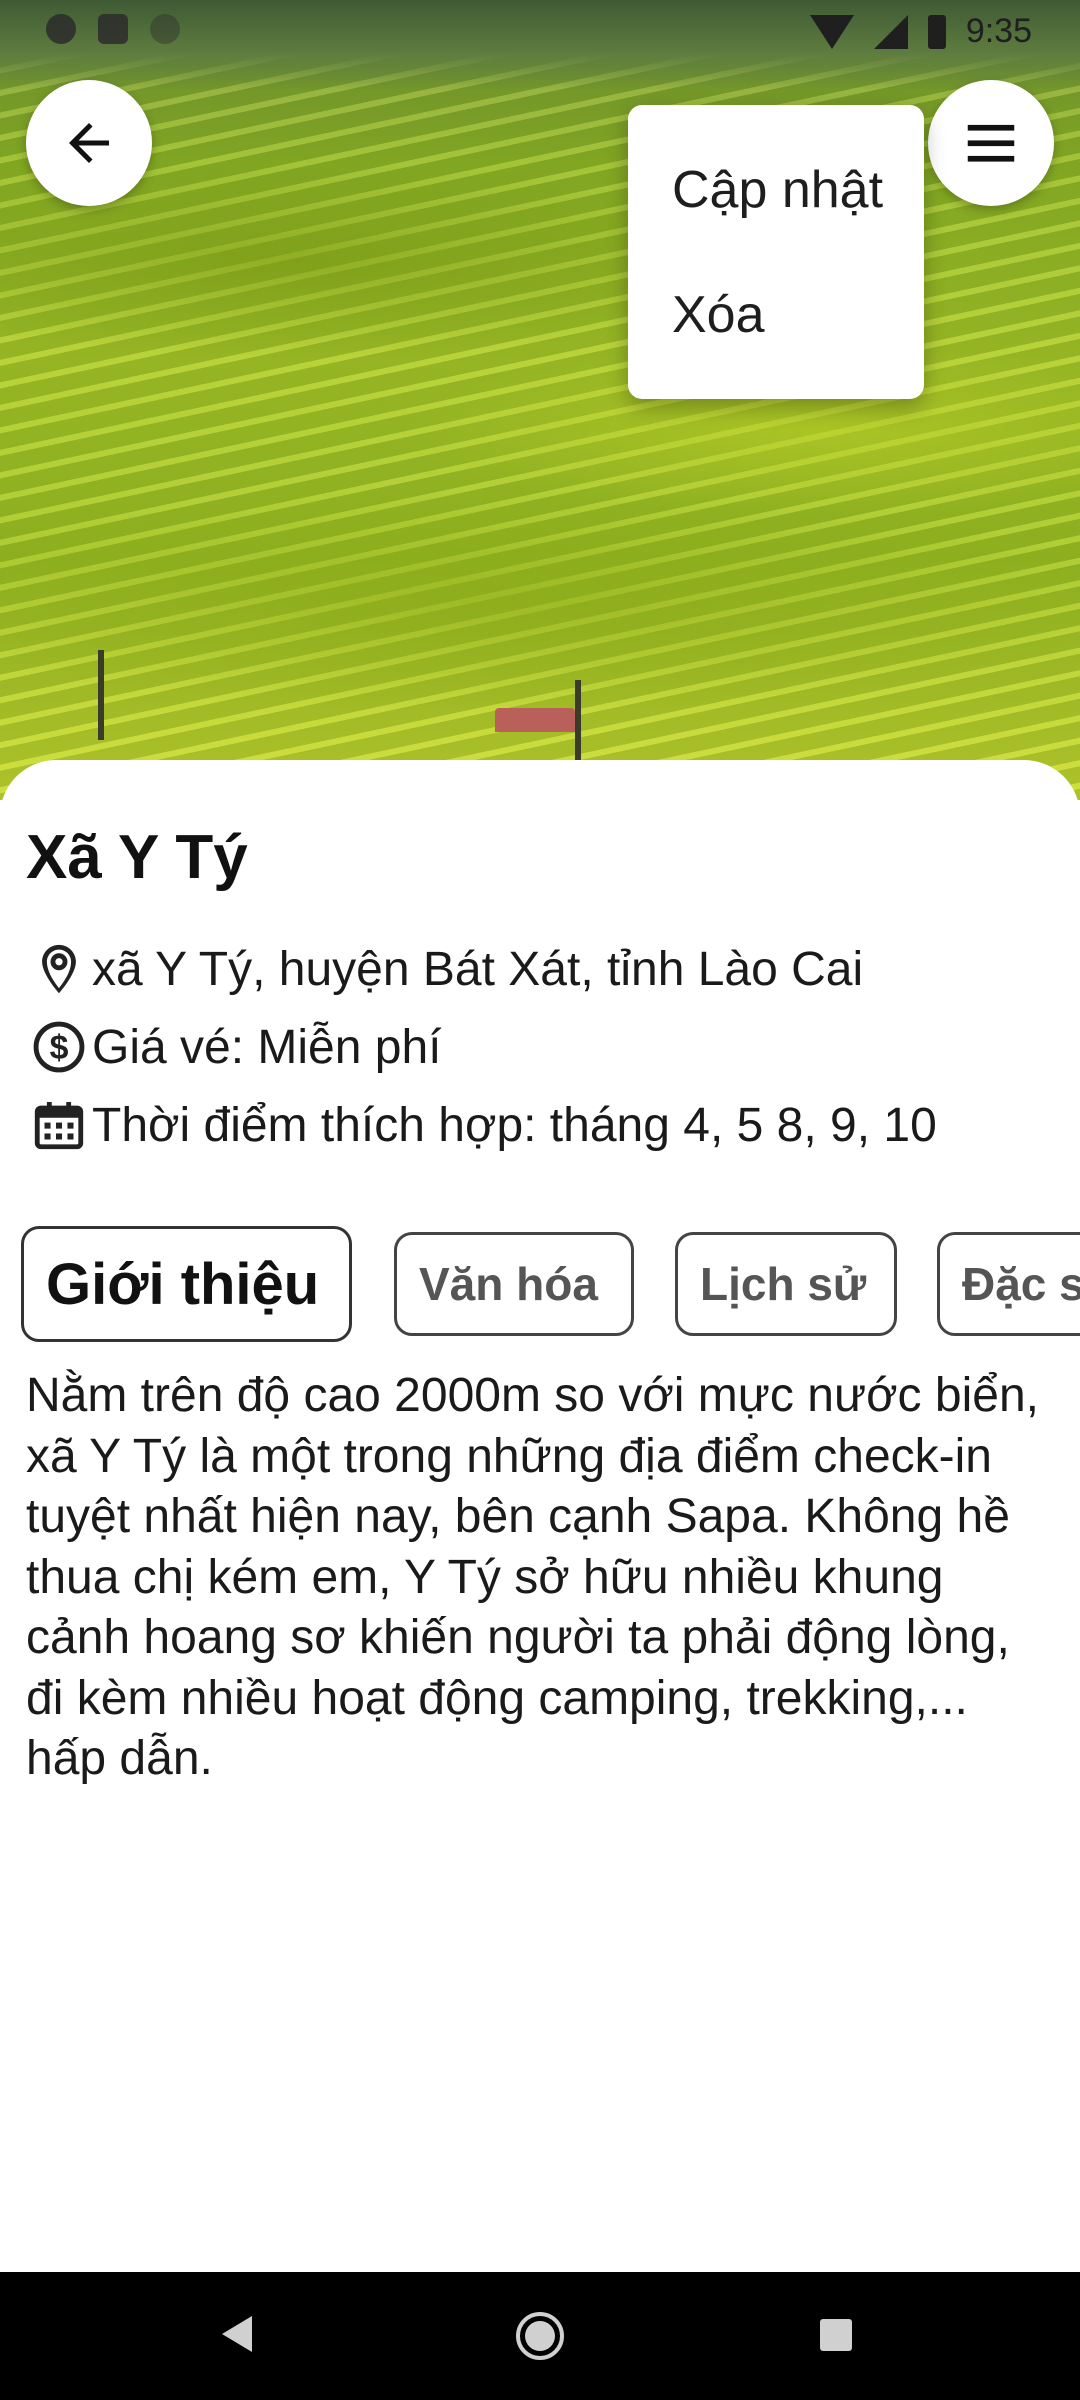 Image resolution: width=1080 pixels, height=2400 pixels. What do you see at coordinates (237, 2334) in the screenshot?
I see `nav-back-icon` at bounding box center [237, 2334].